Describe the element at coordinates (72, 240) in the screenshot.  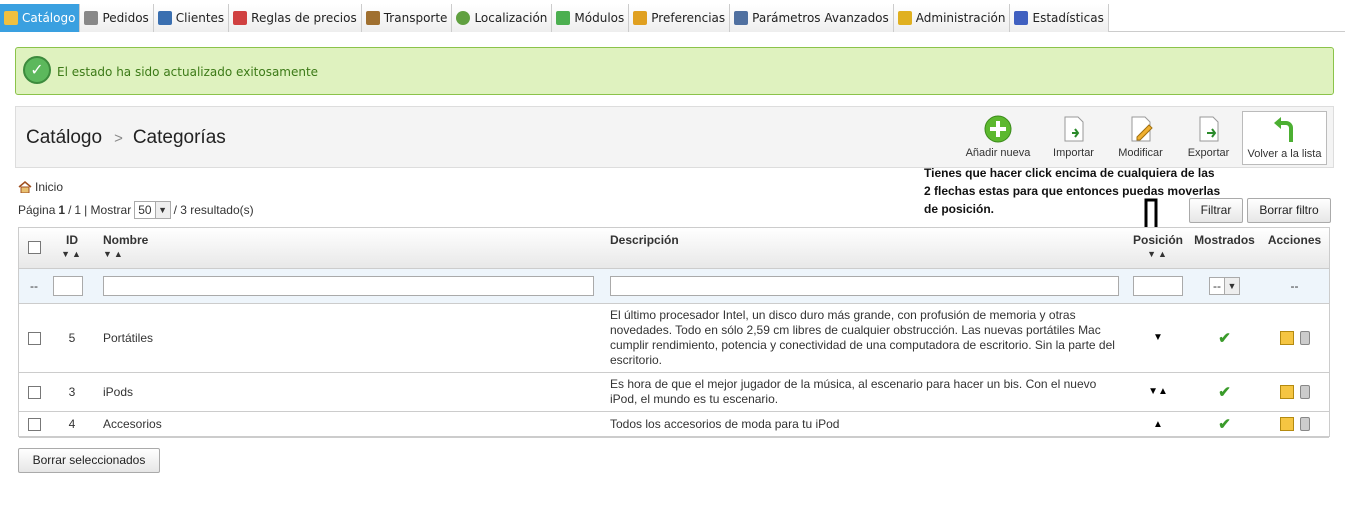
I see `id-header-label: ID` at that location.